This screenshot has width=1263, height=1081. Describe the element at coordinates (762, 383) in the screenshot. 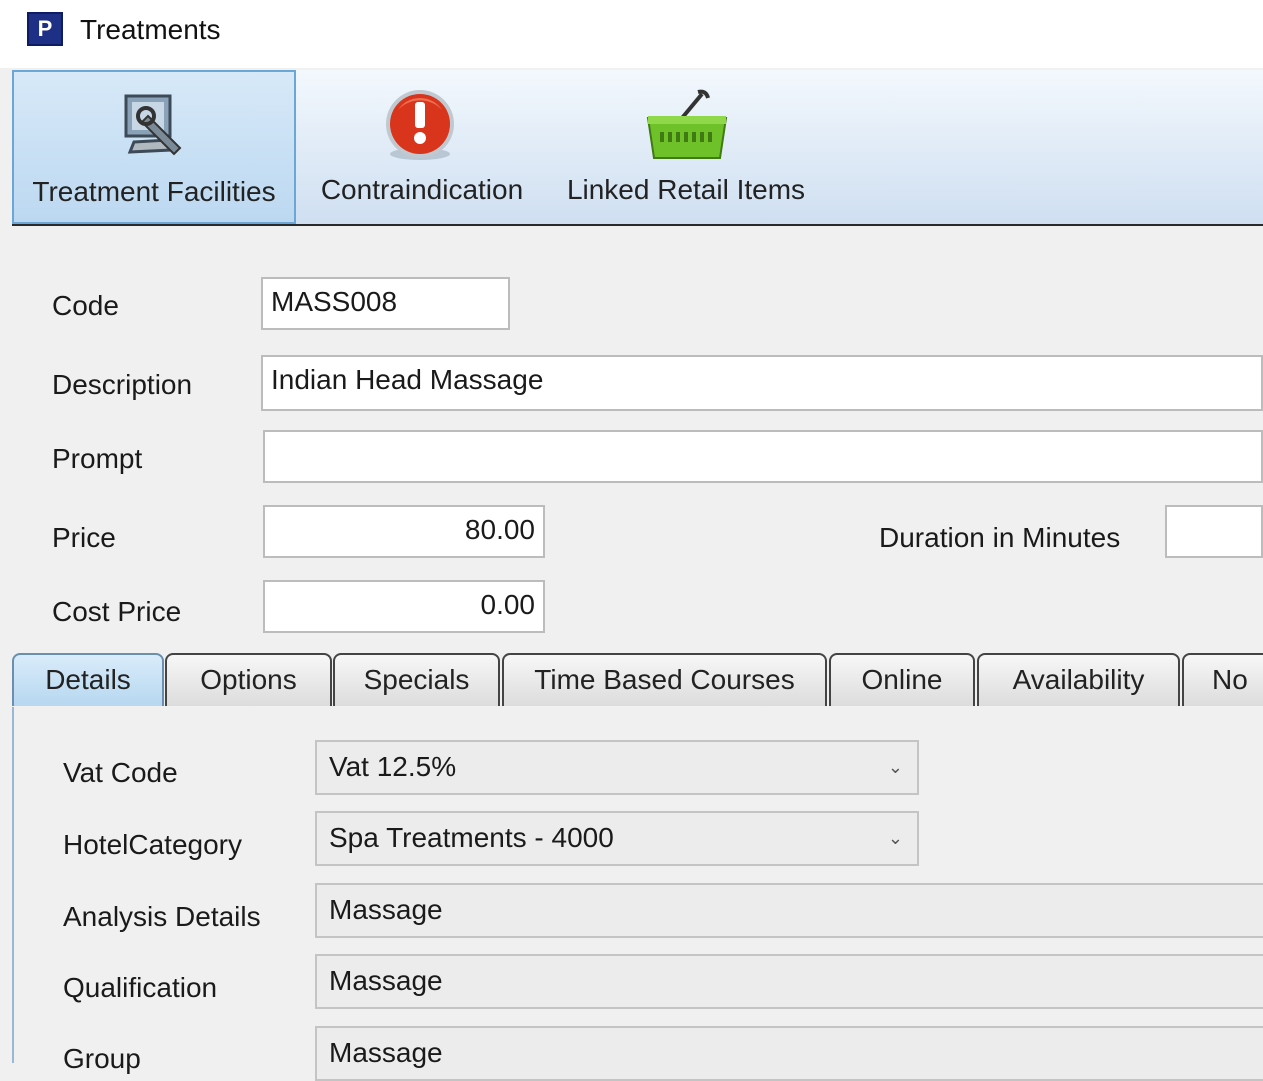

I see `description-field: Indian Head Massage` at that location.